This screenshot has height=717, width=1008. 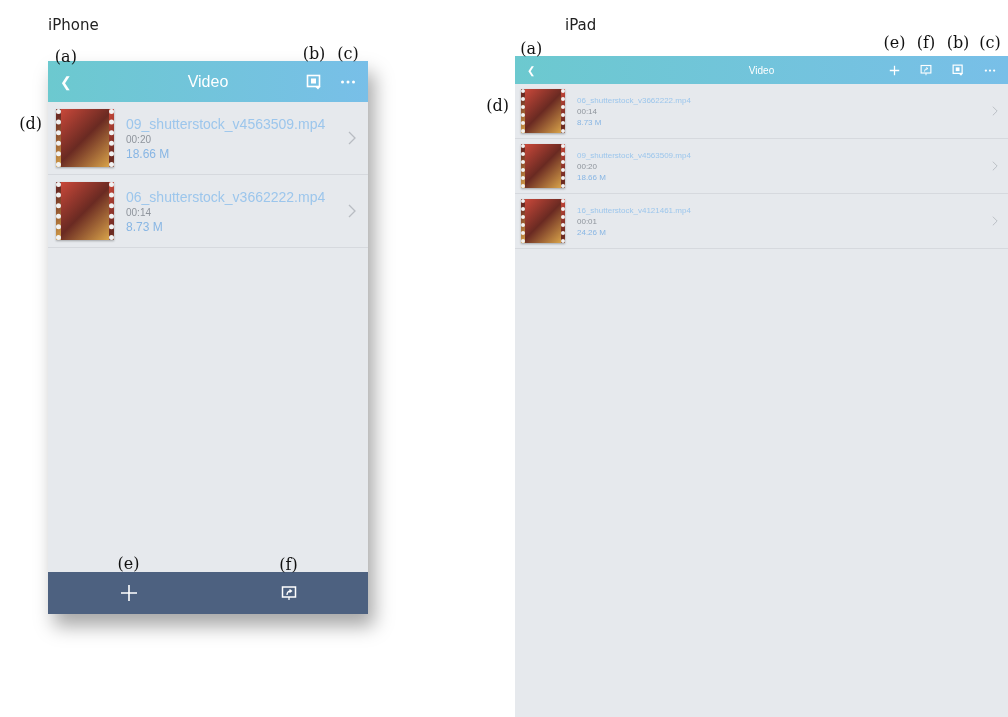 What do you see at coordinates (581, 25) in the screenshot?
I see `device-label: iPad` at bounding box center [581, 25].